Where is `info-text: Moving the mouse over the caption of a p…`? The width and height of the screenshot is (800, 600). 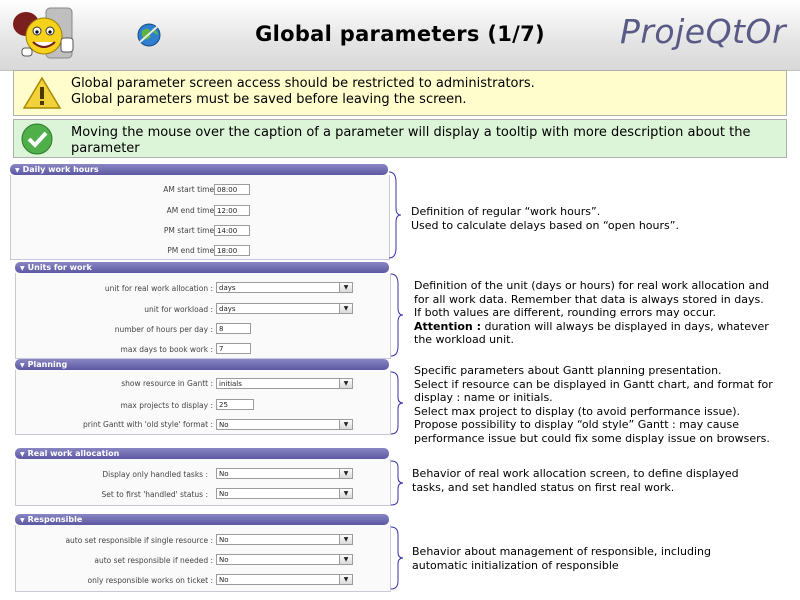 info-text: Moving the mouse over the caption of a p… is located at coordinates (411, 140).